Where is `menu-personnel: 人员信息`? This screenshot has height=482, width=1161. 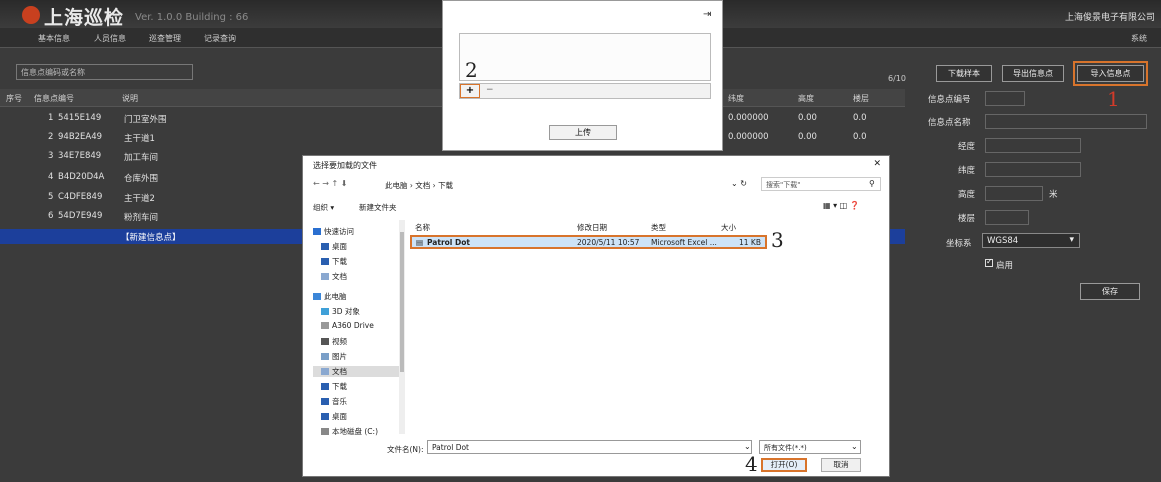
menu-personnel: 人员信息 is located at coordinates (110, 38).